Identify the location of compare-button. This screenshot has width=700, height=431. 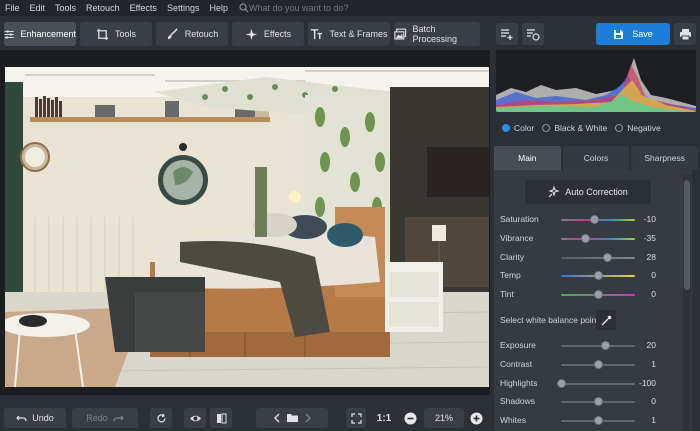
(221, 418).